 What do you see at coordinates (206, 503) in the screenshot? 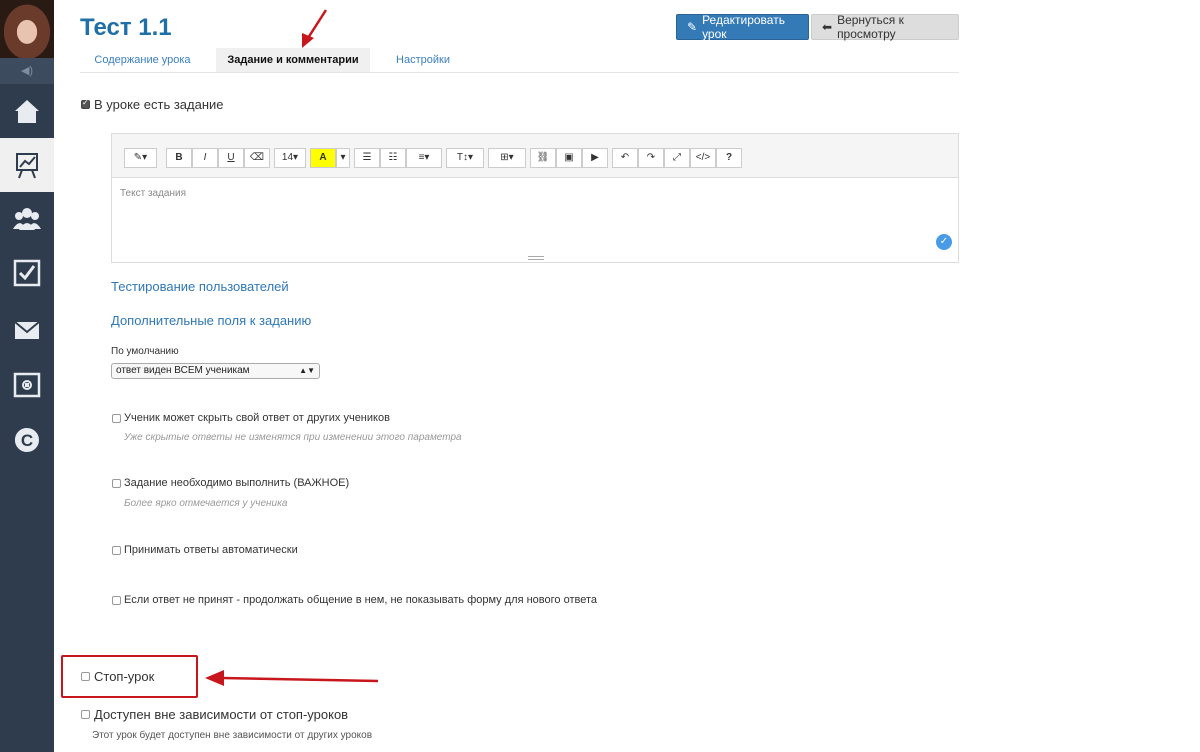
I see `important-task-hint: Более ярко отмечается у ученика` at bounding box center [206, 503].